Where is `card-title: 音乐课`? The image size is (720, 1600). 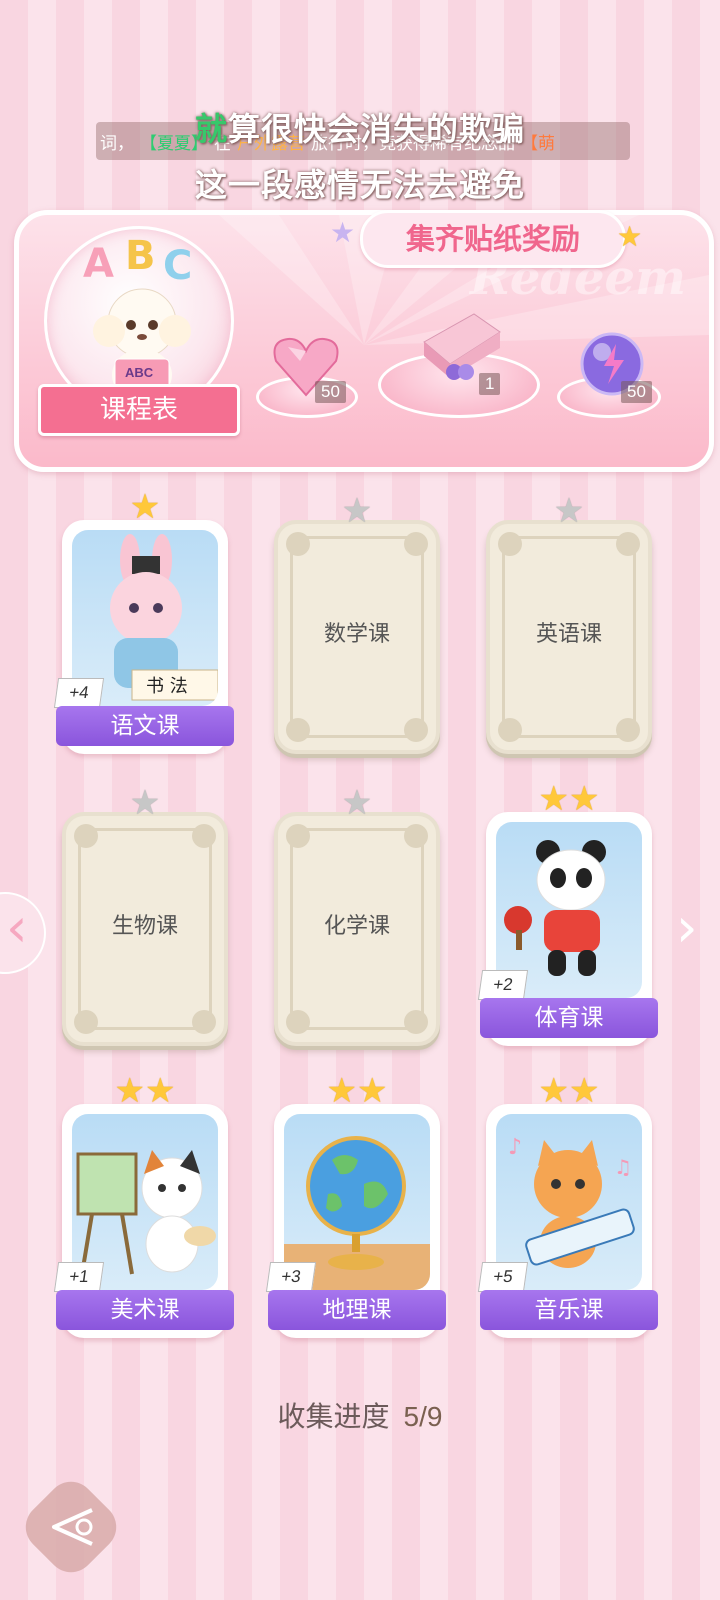 card-title: 音乐课 is located at coordinates (569, 1310).